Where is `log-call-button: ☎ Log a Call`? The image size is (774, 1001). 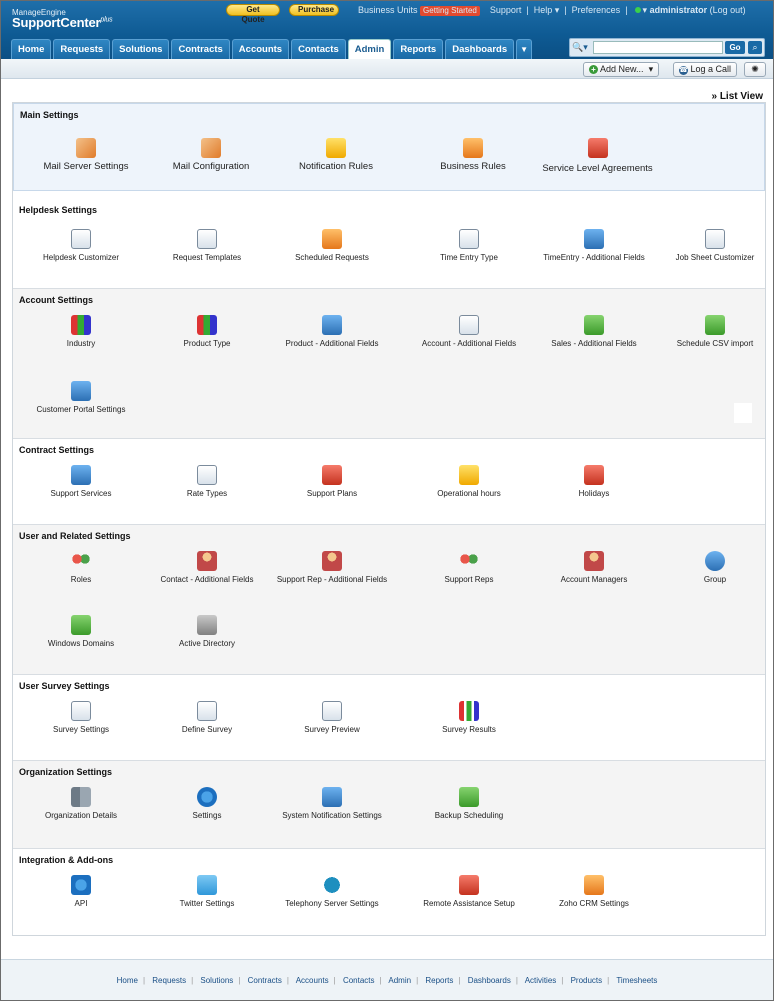
log-call-button: ☎ Log a Call is located at coordinates (705, 69).